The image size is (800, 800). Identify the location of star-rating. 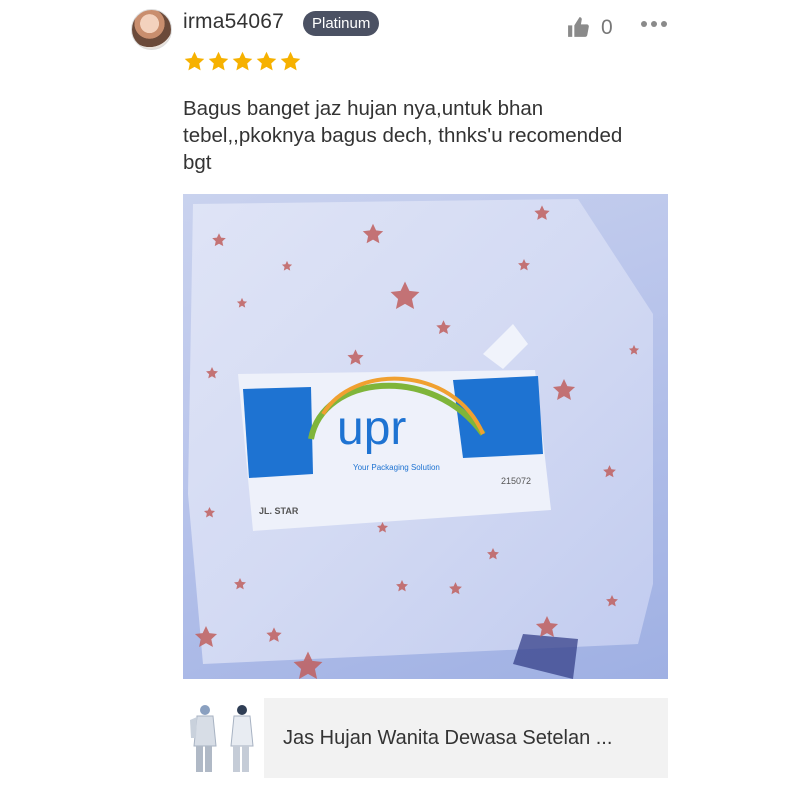
(242, 62).